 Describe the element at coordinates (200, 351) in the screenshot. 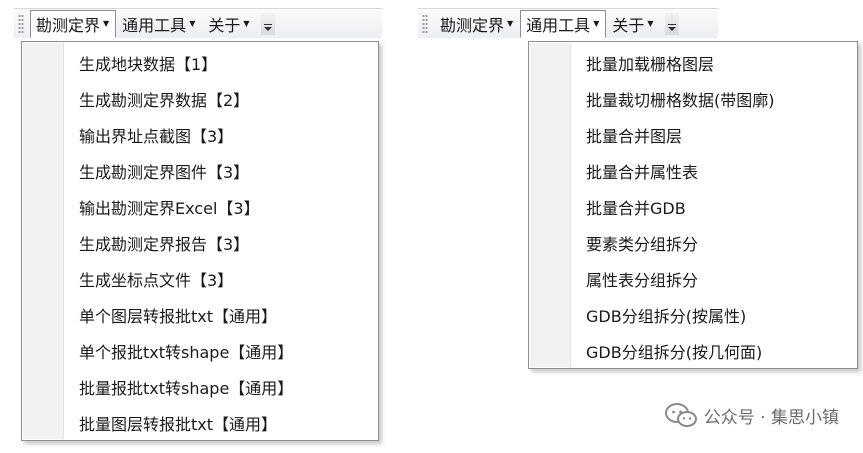

I see `menu-item-txt-to-shape: 单个报批txt转shape【通用】` at that location.